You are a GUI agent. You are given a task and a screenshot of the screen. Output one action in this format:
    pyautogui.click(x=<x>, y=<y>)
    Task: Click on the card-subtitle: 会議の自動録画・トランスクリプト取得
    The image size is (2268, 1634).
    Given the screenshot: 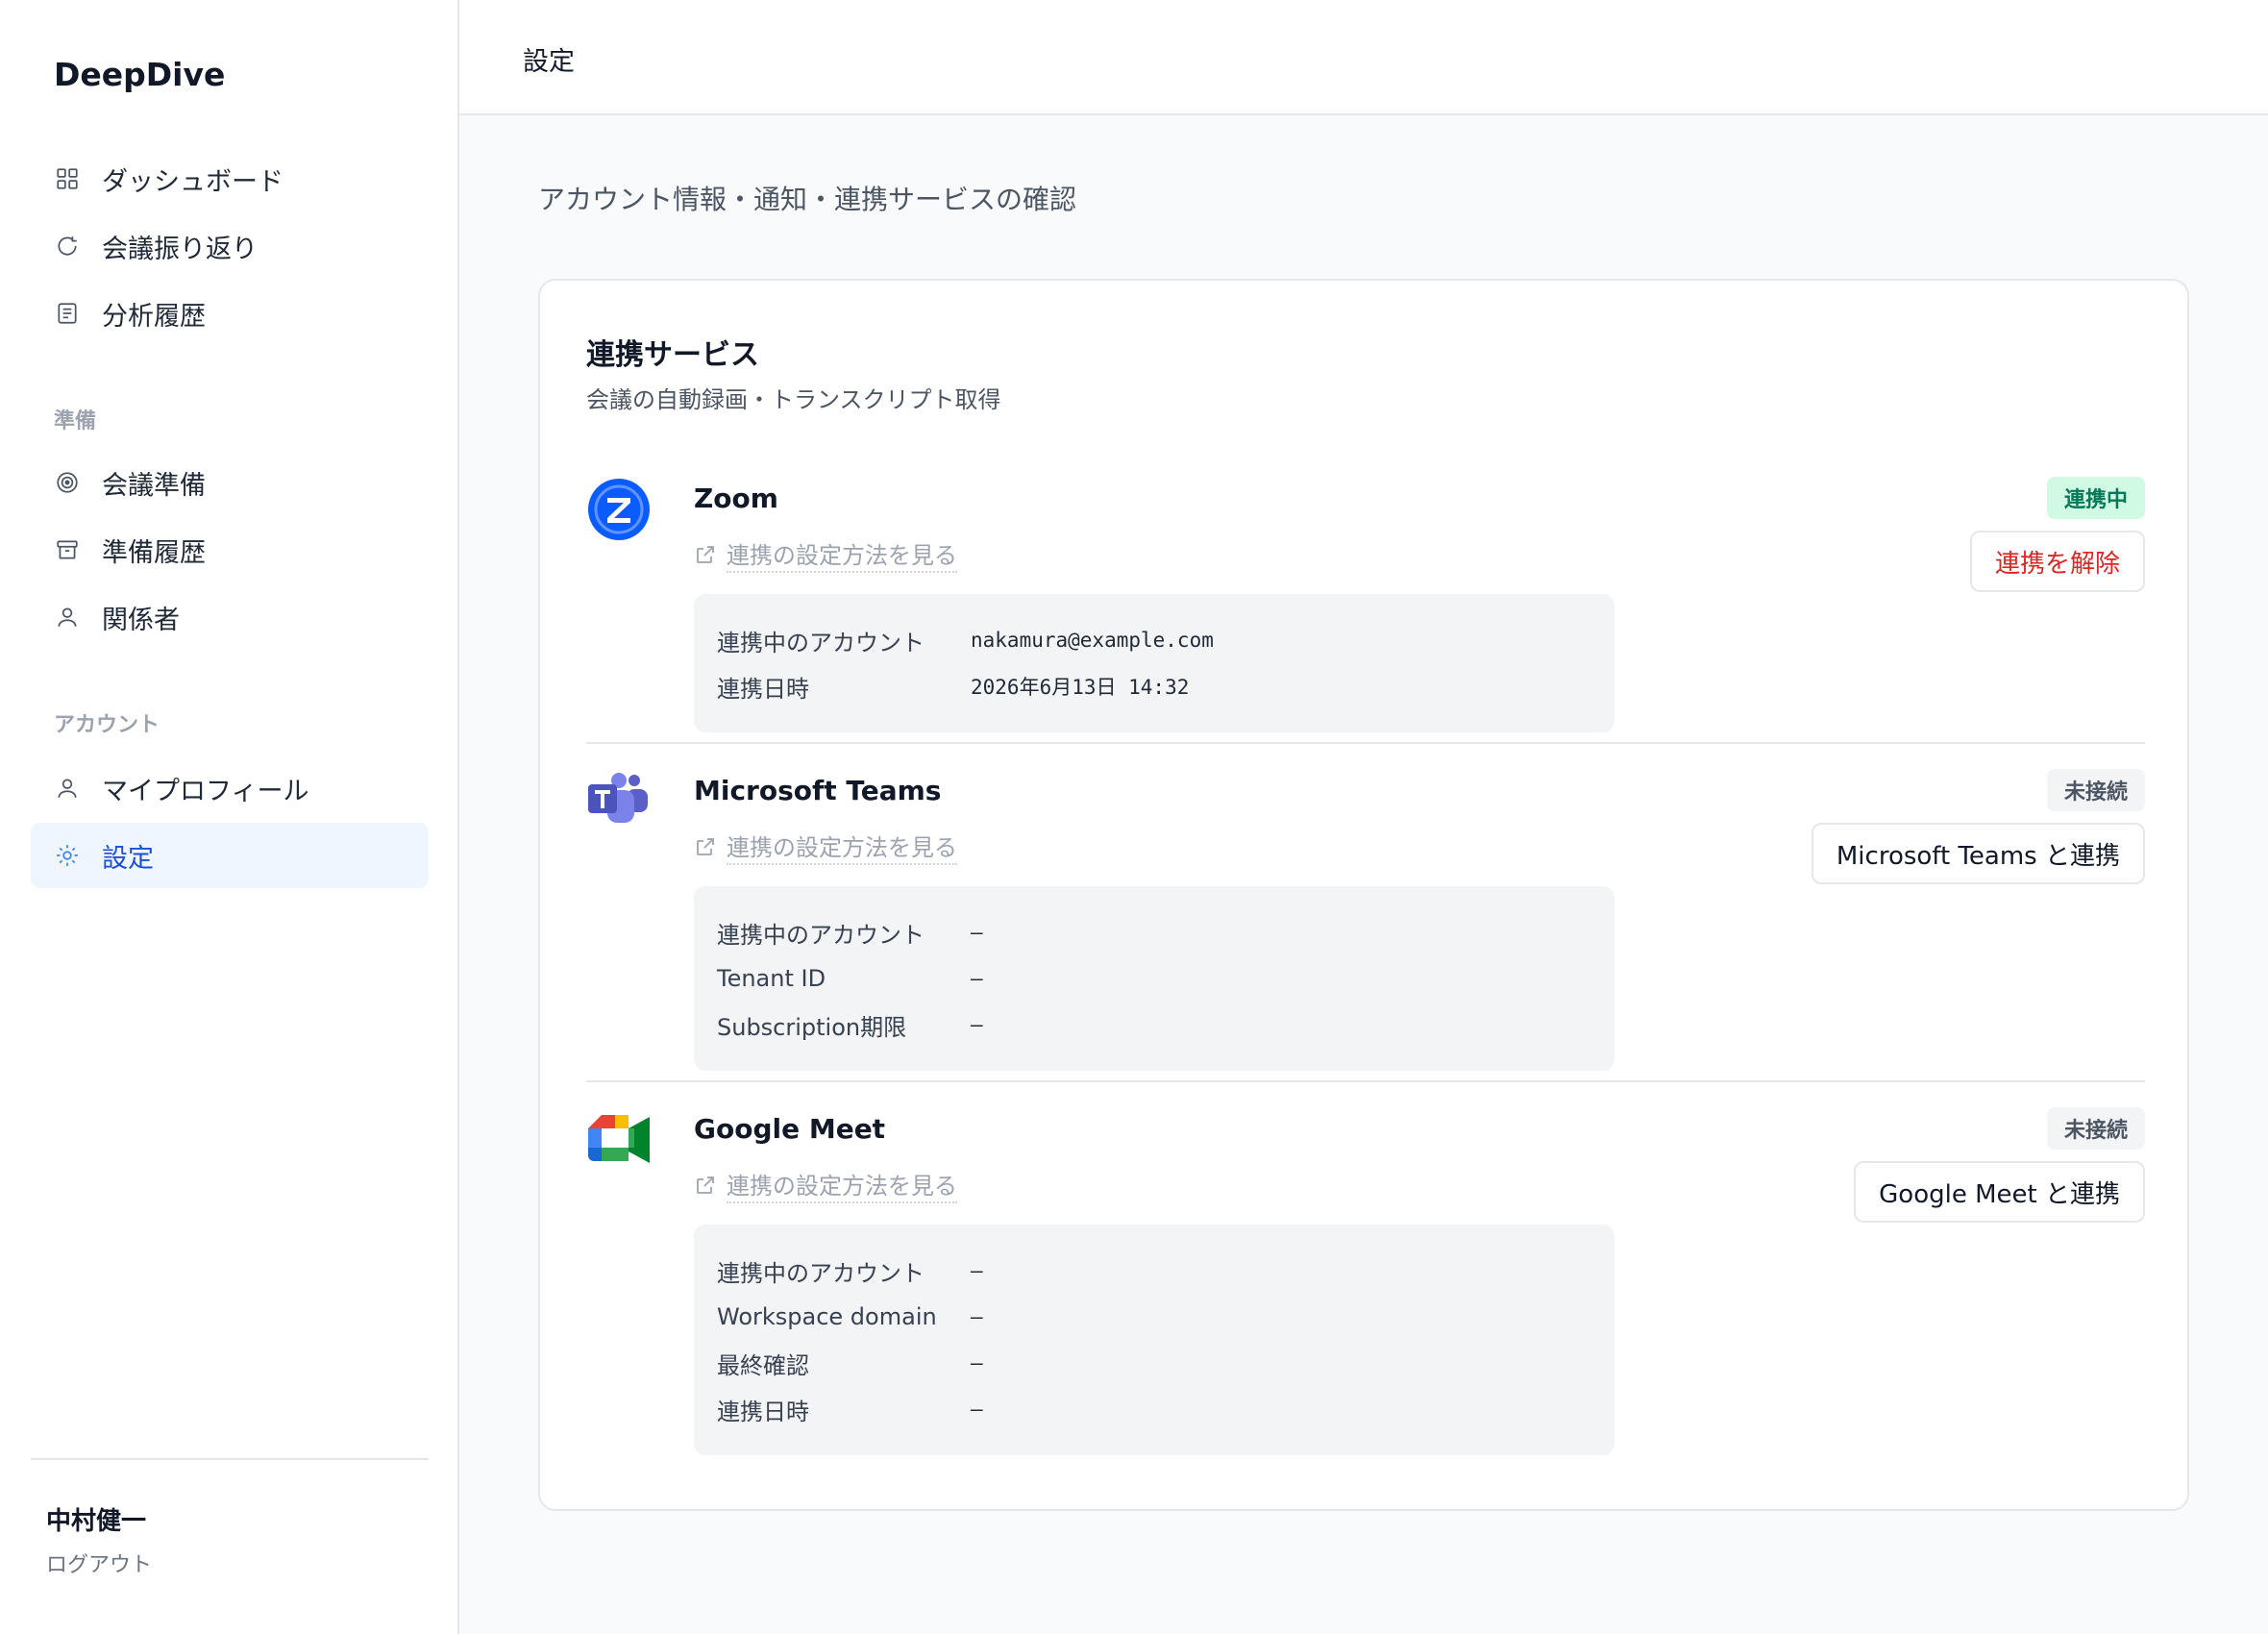 What is the action you would take?
    pyautogui.click(x=793, y=399)
    